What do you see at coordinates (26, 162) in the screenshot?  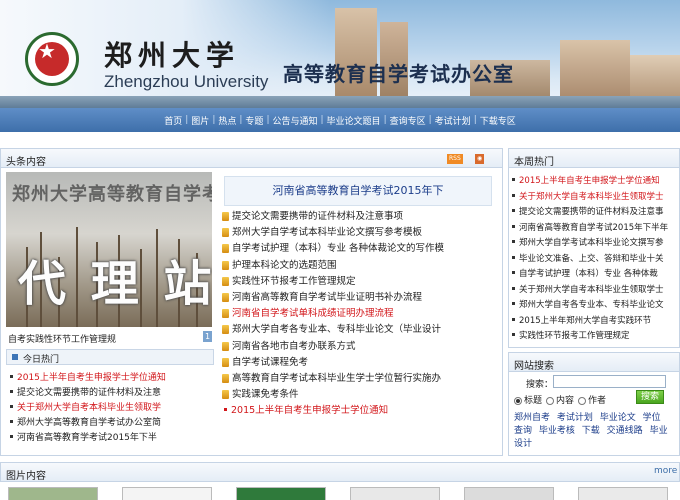 I see `headline-panel-title: 头条内容` at bounding box center [26, 162].